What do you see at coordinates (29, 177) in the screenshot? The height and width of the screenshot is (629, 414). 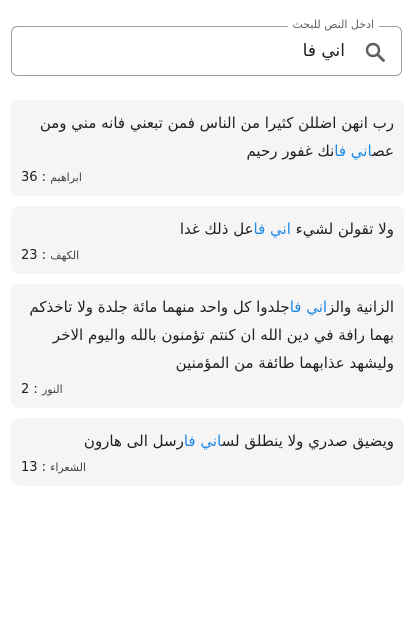 I see `verse-number: 36` at bounding box center [29, 177].